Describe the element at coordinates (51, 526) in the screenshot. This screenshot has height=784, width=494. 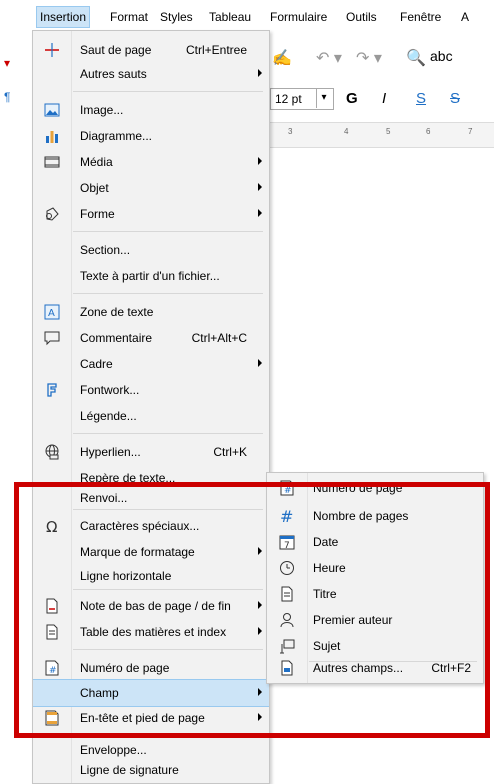
I see `omega-icon: Ω` at that location.